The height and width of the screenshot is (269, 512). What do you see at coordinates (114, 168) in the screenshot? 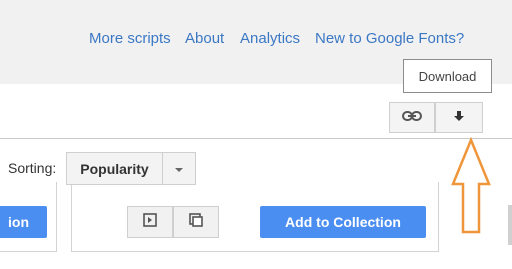
I see `sorting-select: Popularity` at bounding box center [114, 168].